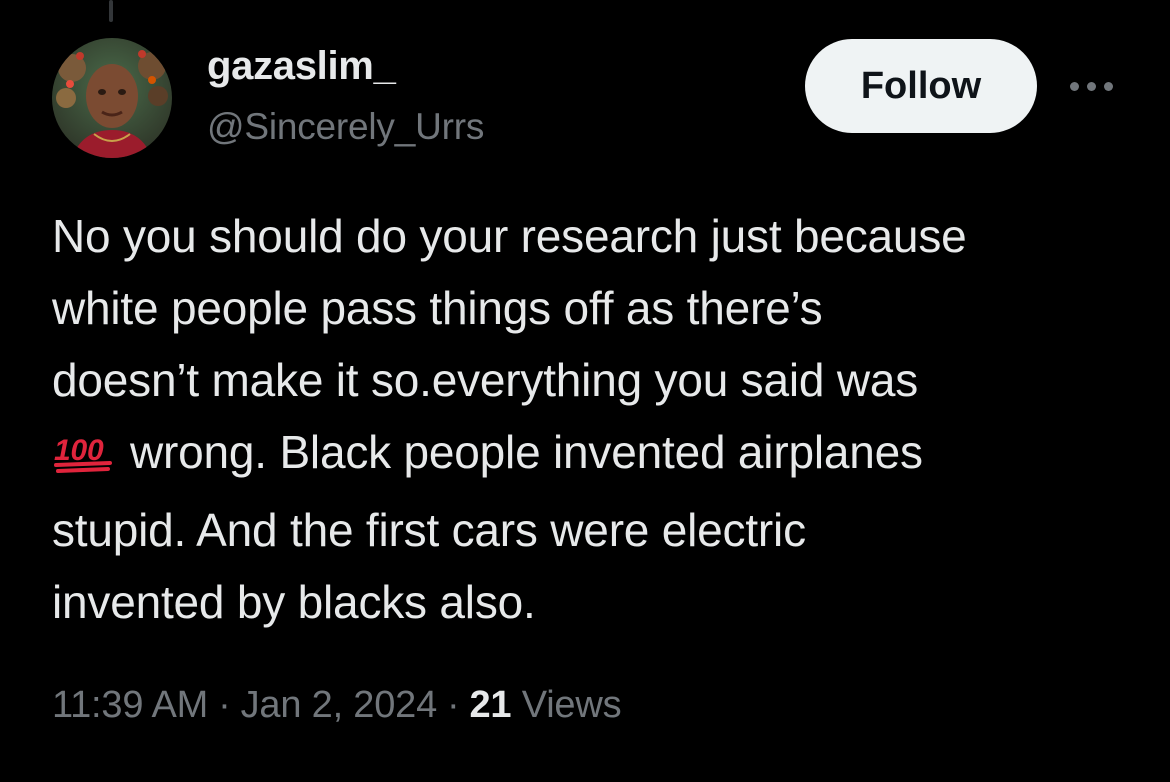 Image resolution: width=1170 pixels, height=782 pixels. I want to click on tweet-line: white people pass things off as there’s, so click(437, 308).